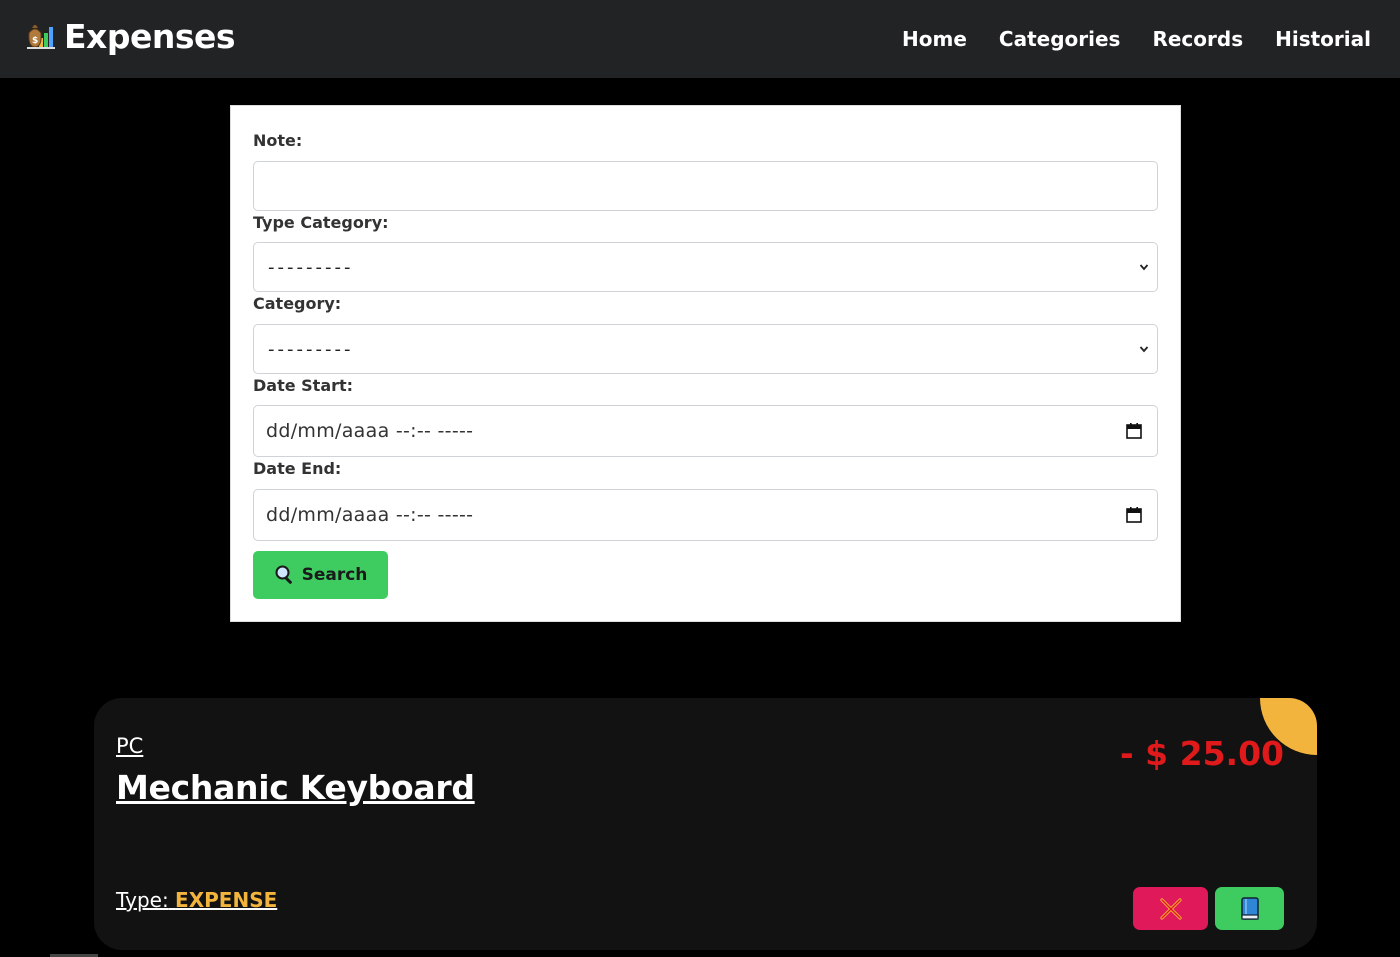  What do you see at coordinates (1201, 753) in the screenshot?
I see `record-amount: - $ 25.00` at bounding box center [1201, 753].